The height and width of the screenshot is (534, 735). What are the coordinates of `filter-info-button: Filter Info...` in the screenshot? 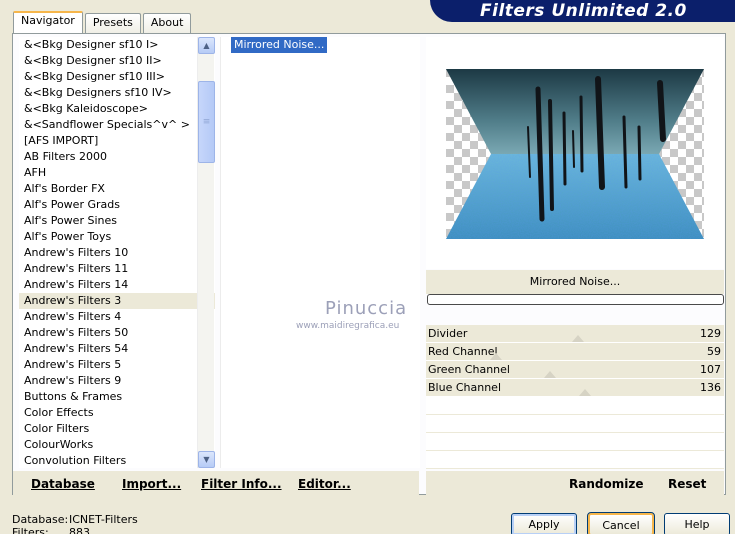 It's located at (241, 484).